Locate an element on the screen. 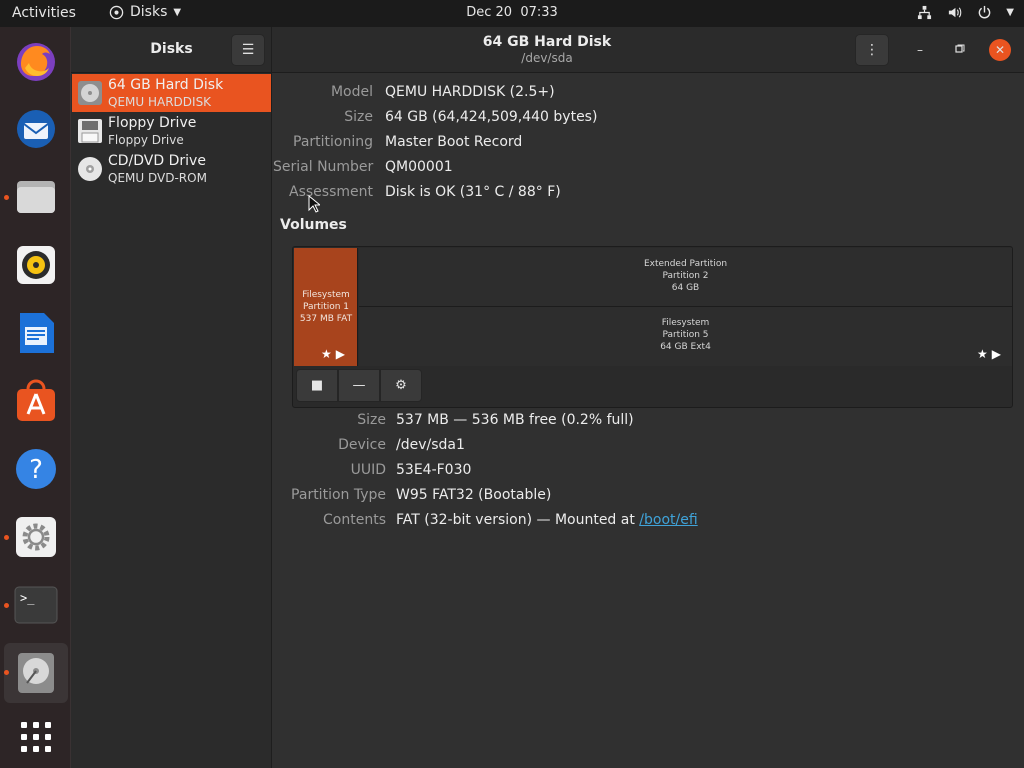  uuid-value: 53E4-F030 is located at coordinates (434, 470).